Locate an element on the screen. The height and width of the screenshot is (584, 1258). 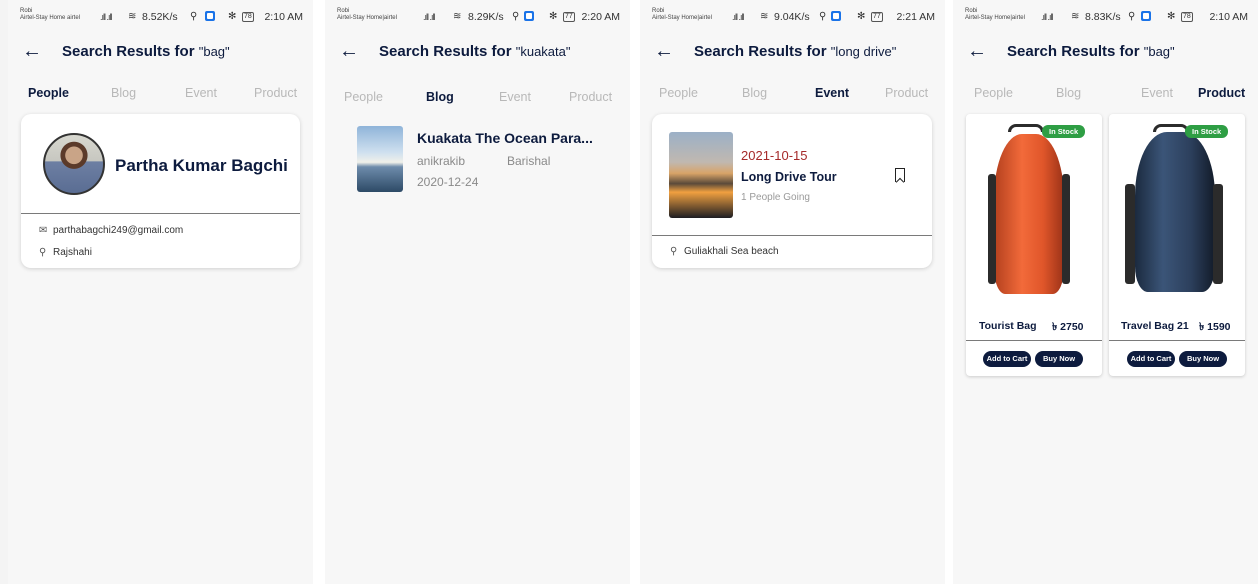
page-title: Search Results for "long drive" is located at coordinates (795, 51).